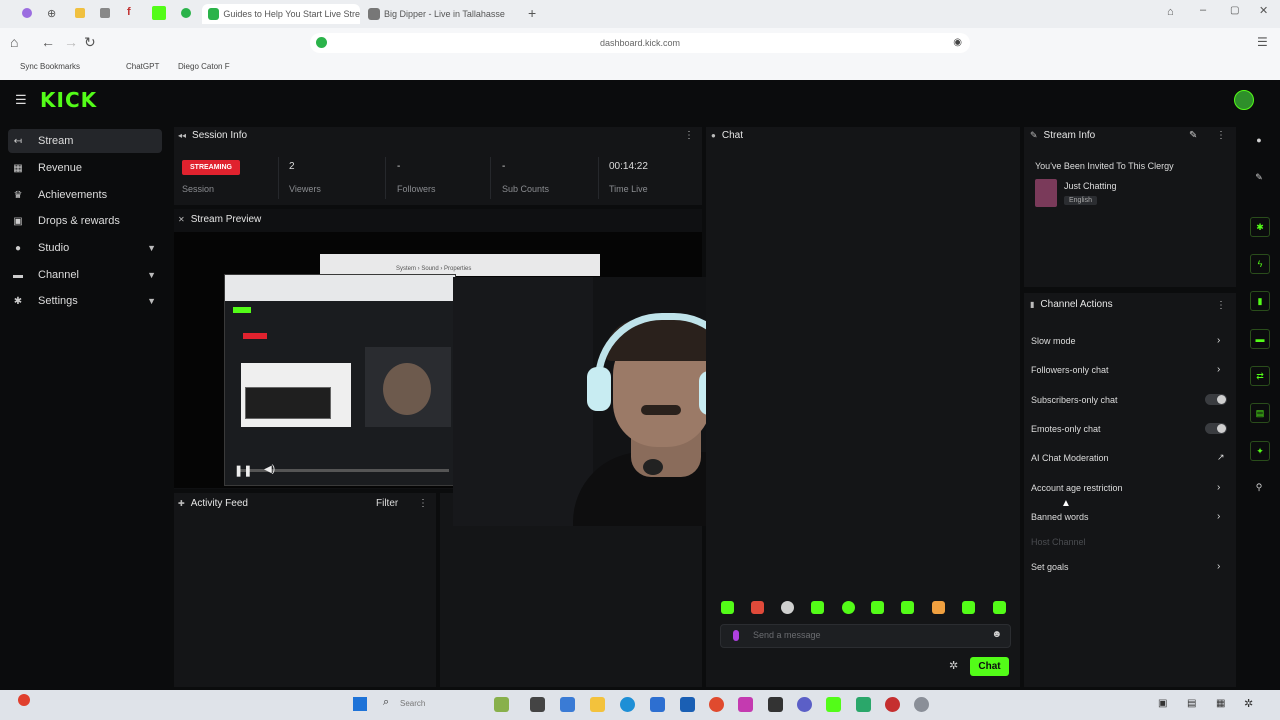  What do you see at coordinates (1191, 703) in the screenshot?
I see `tray-icon: ▤` at bounding box center [1191, 703].